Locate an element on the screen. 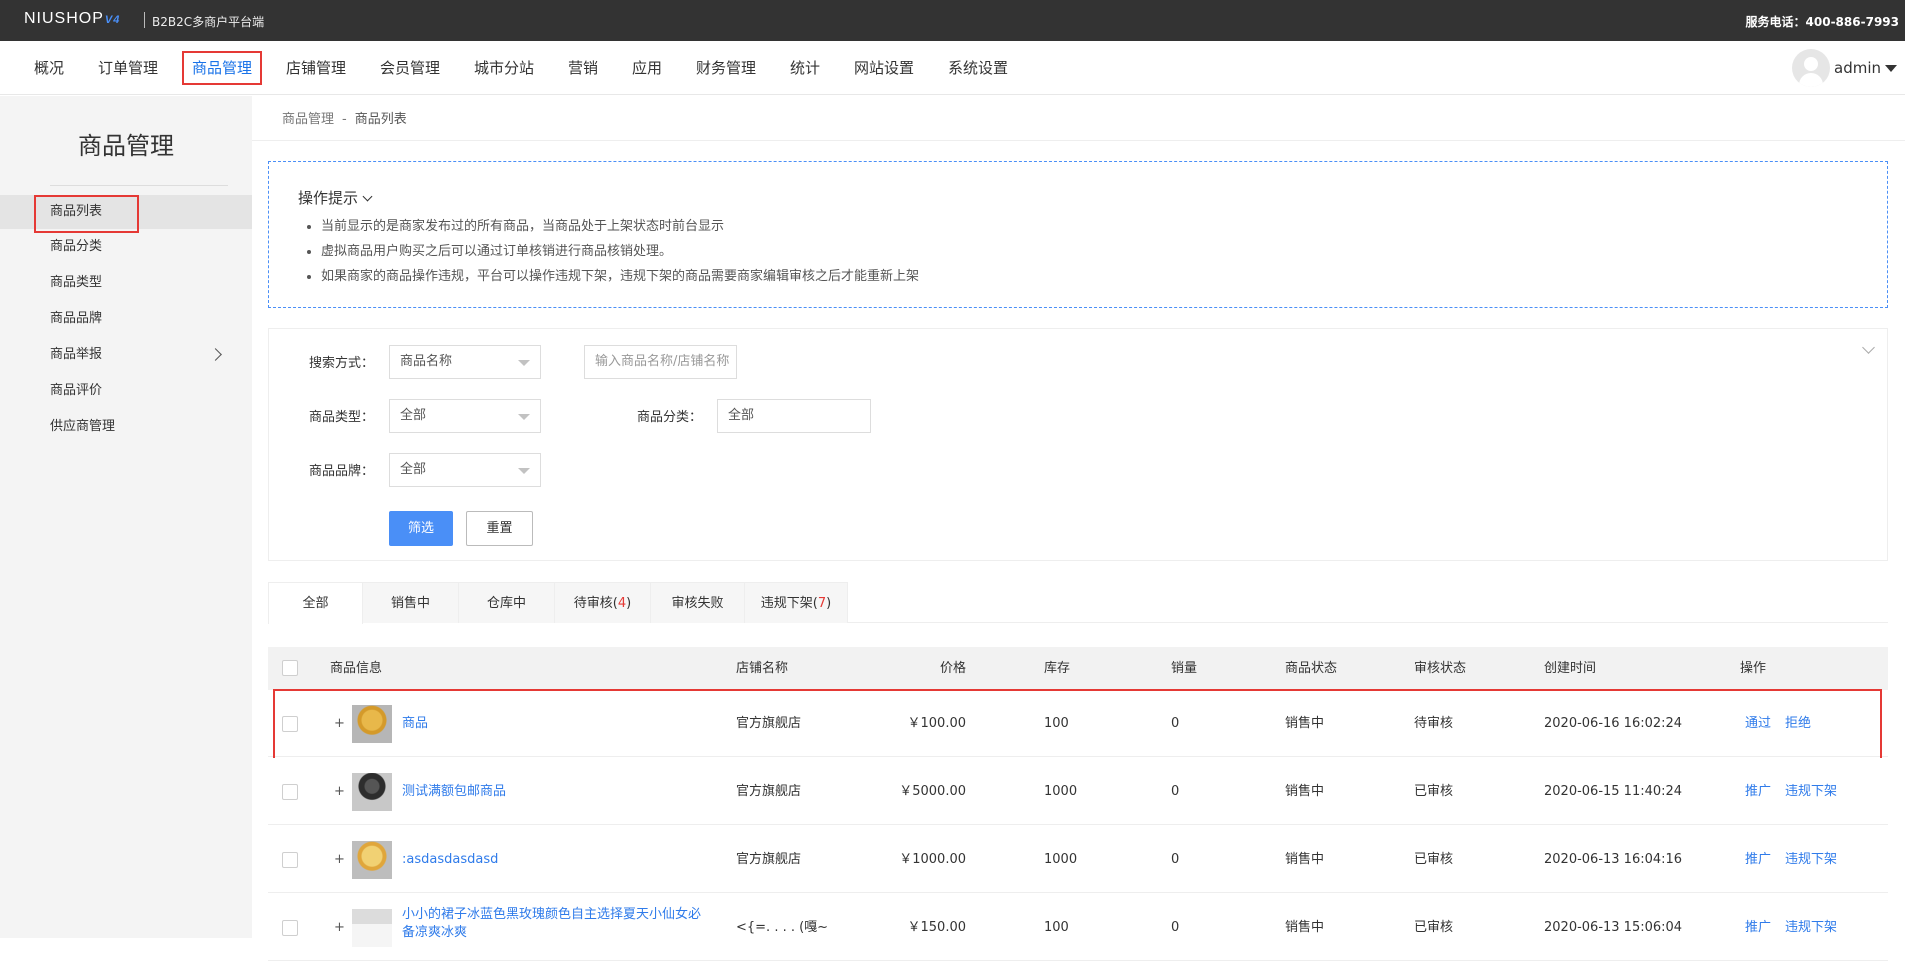 Image resolution: width=1905 pixels, height=961 pixels. user-menu: admin is located at coordinates (1844, 68).